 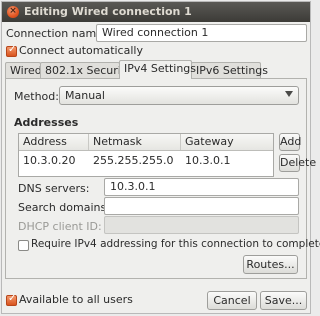 What do you see at coordinates (201, 225) in the screenshot?
I see `dhcp-client-id-input` at bounding box center [201, 225].